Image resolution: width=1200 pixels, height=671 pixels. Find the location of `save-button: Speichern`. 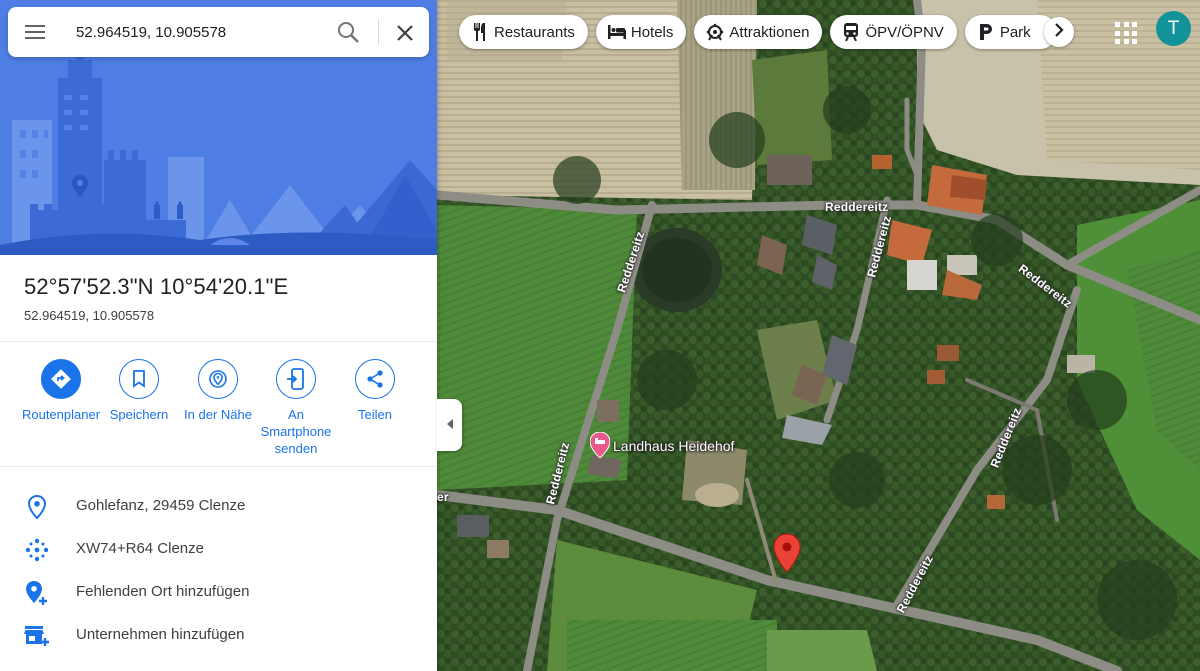

save-button: Speichern is located at coordinates (139, 391).